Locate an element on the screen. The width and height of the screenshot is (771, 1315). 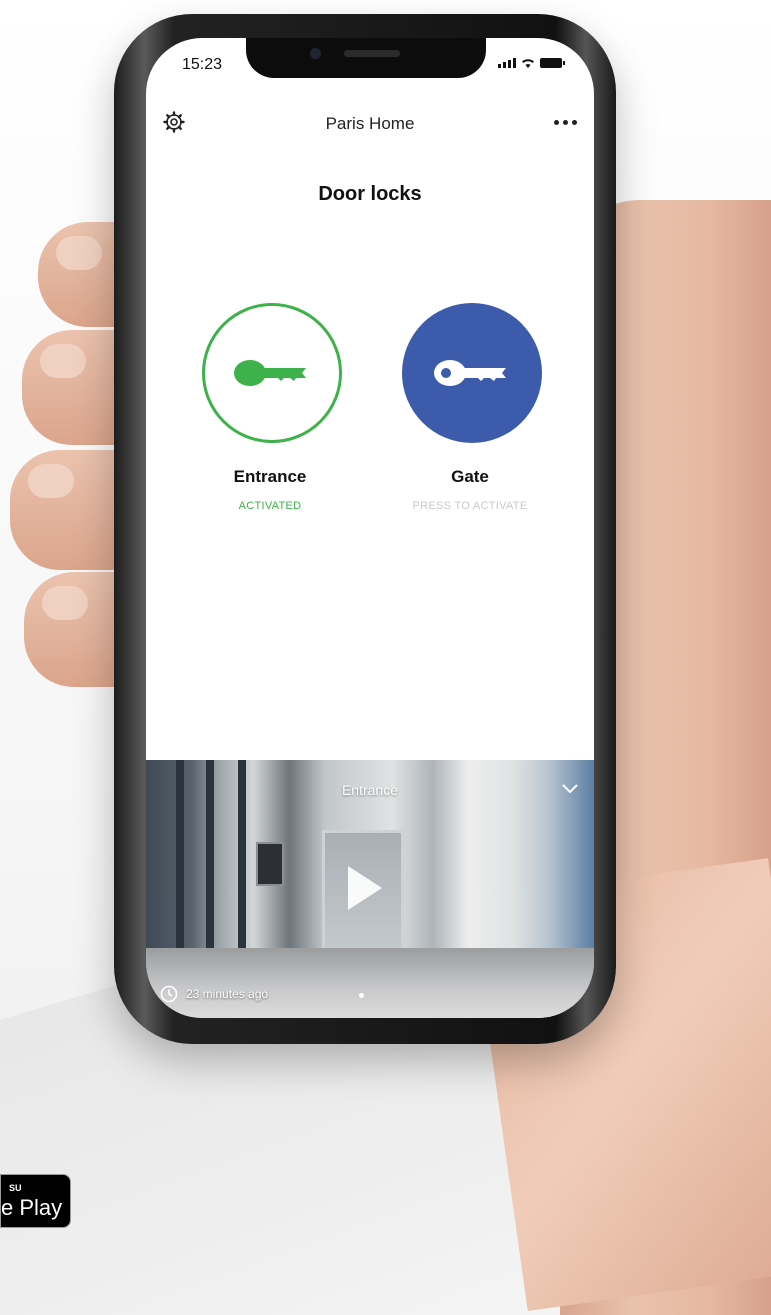
entrance-lock-name: Entrance is located at coordinates (270, 476).